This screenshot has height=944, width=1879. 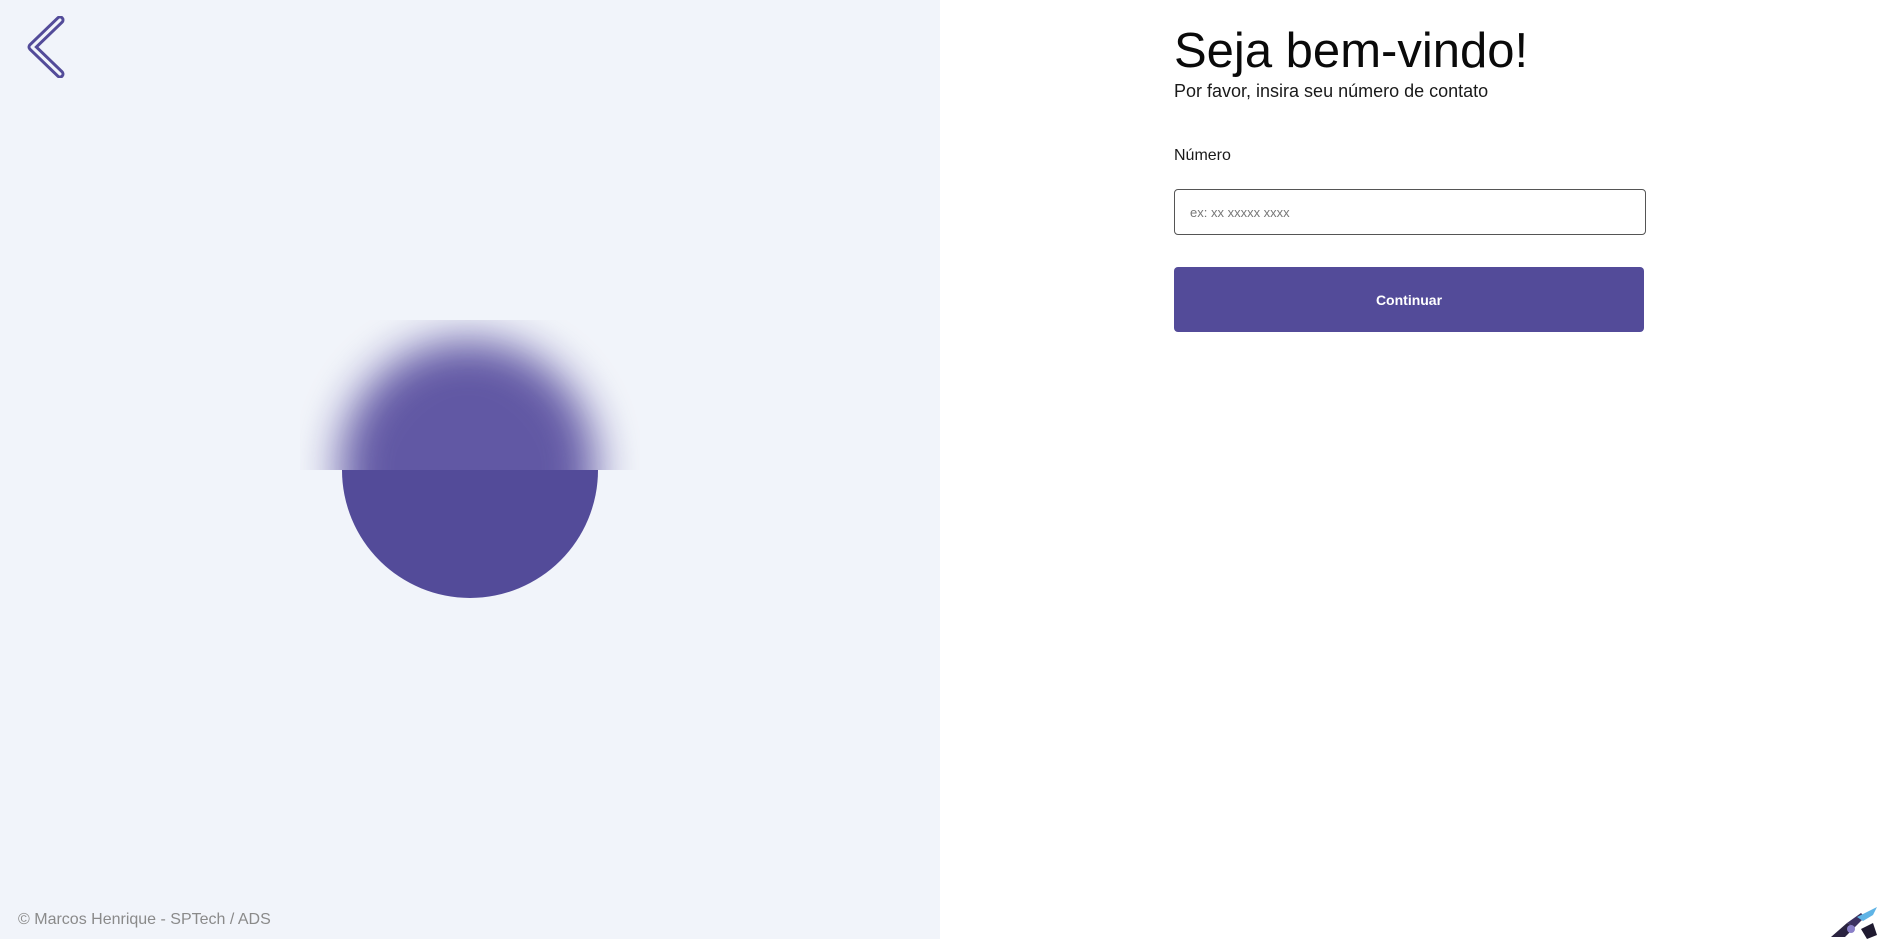 I want to click on number-label: Número, so click(x=1202, y=155).